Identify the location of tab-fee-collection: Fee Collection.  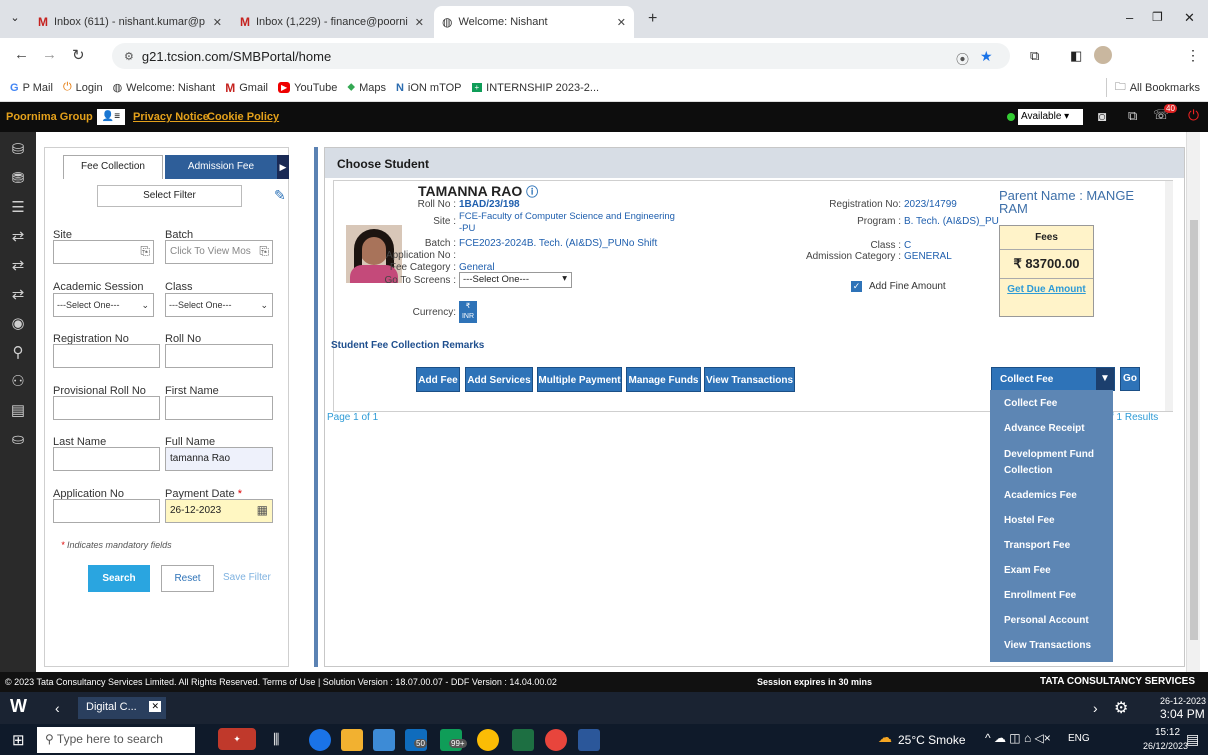
(113, 167).